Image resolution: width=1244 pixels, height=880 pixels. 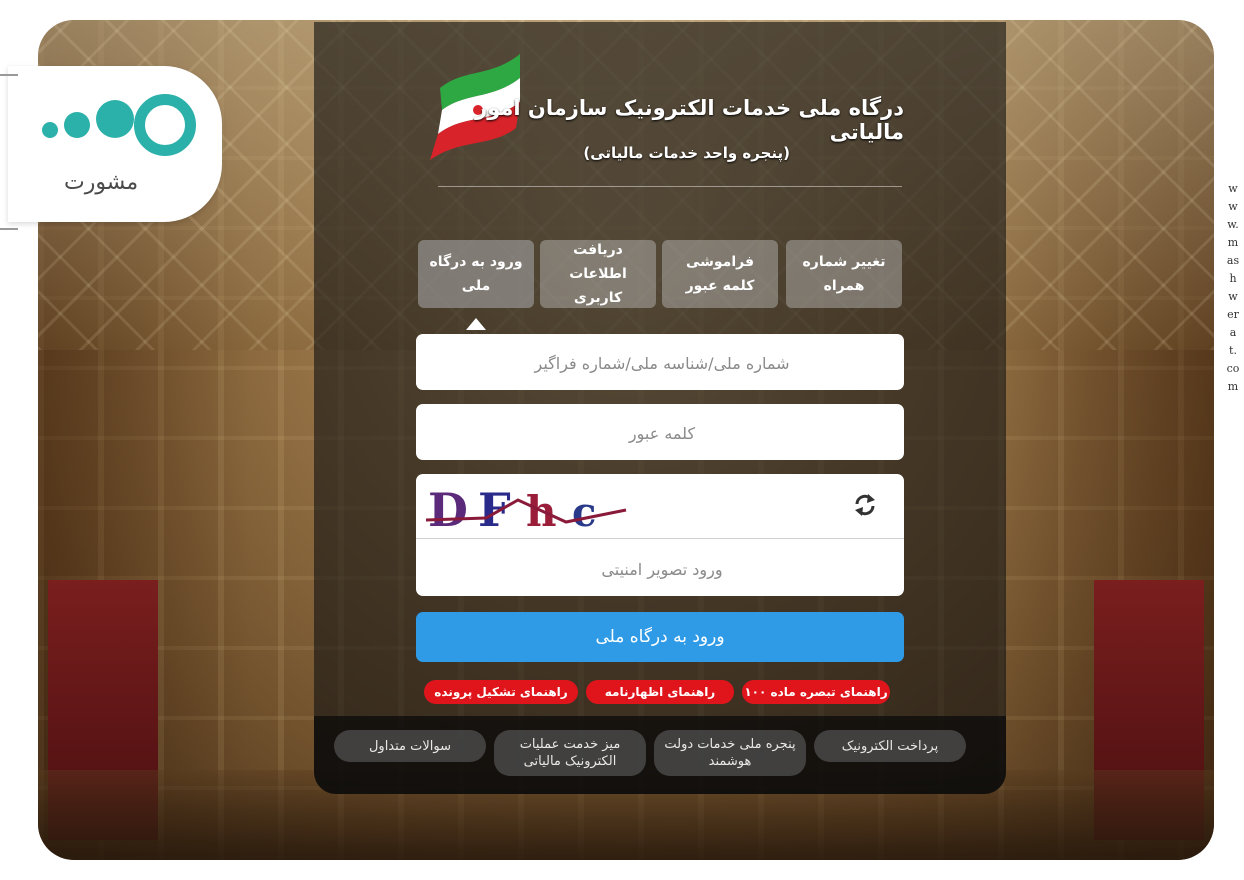 I want to click on captcha-input, so click(x=662, y=569).